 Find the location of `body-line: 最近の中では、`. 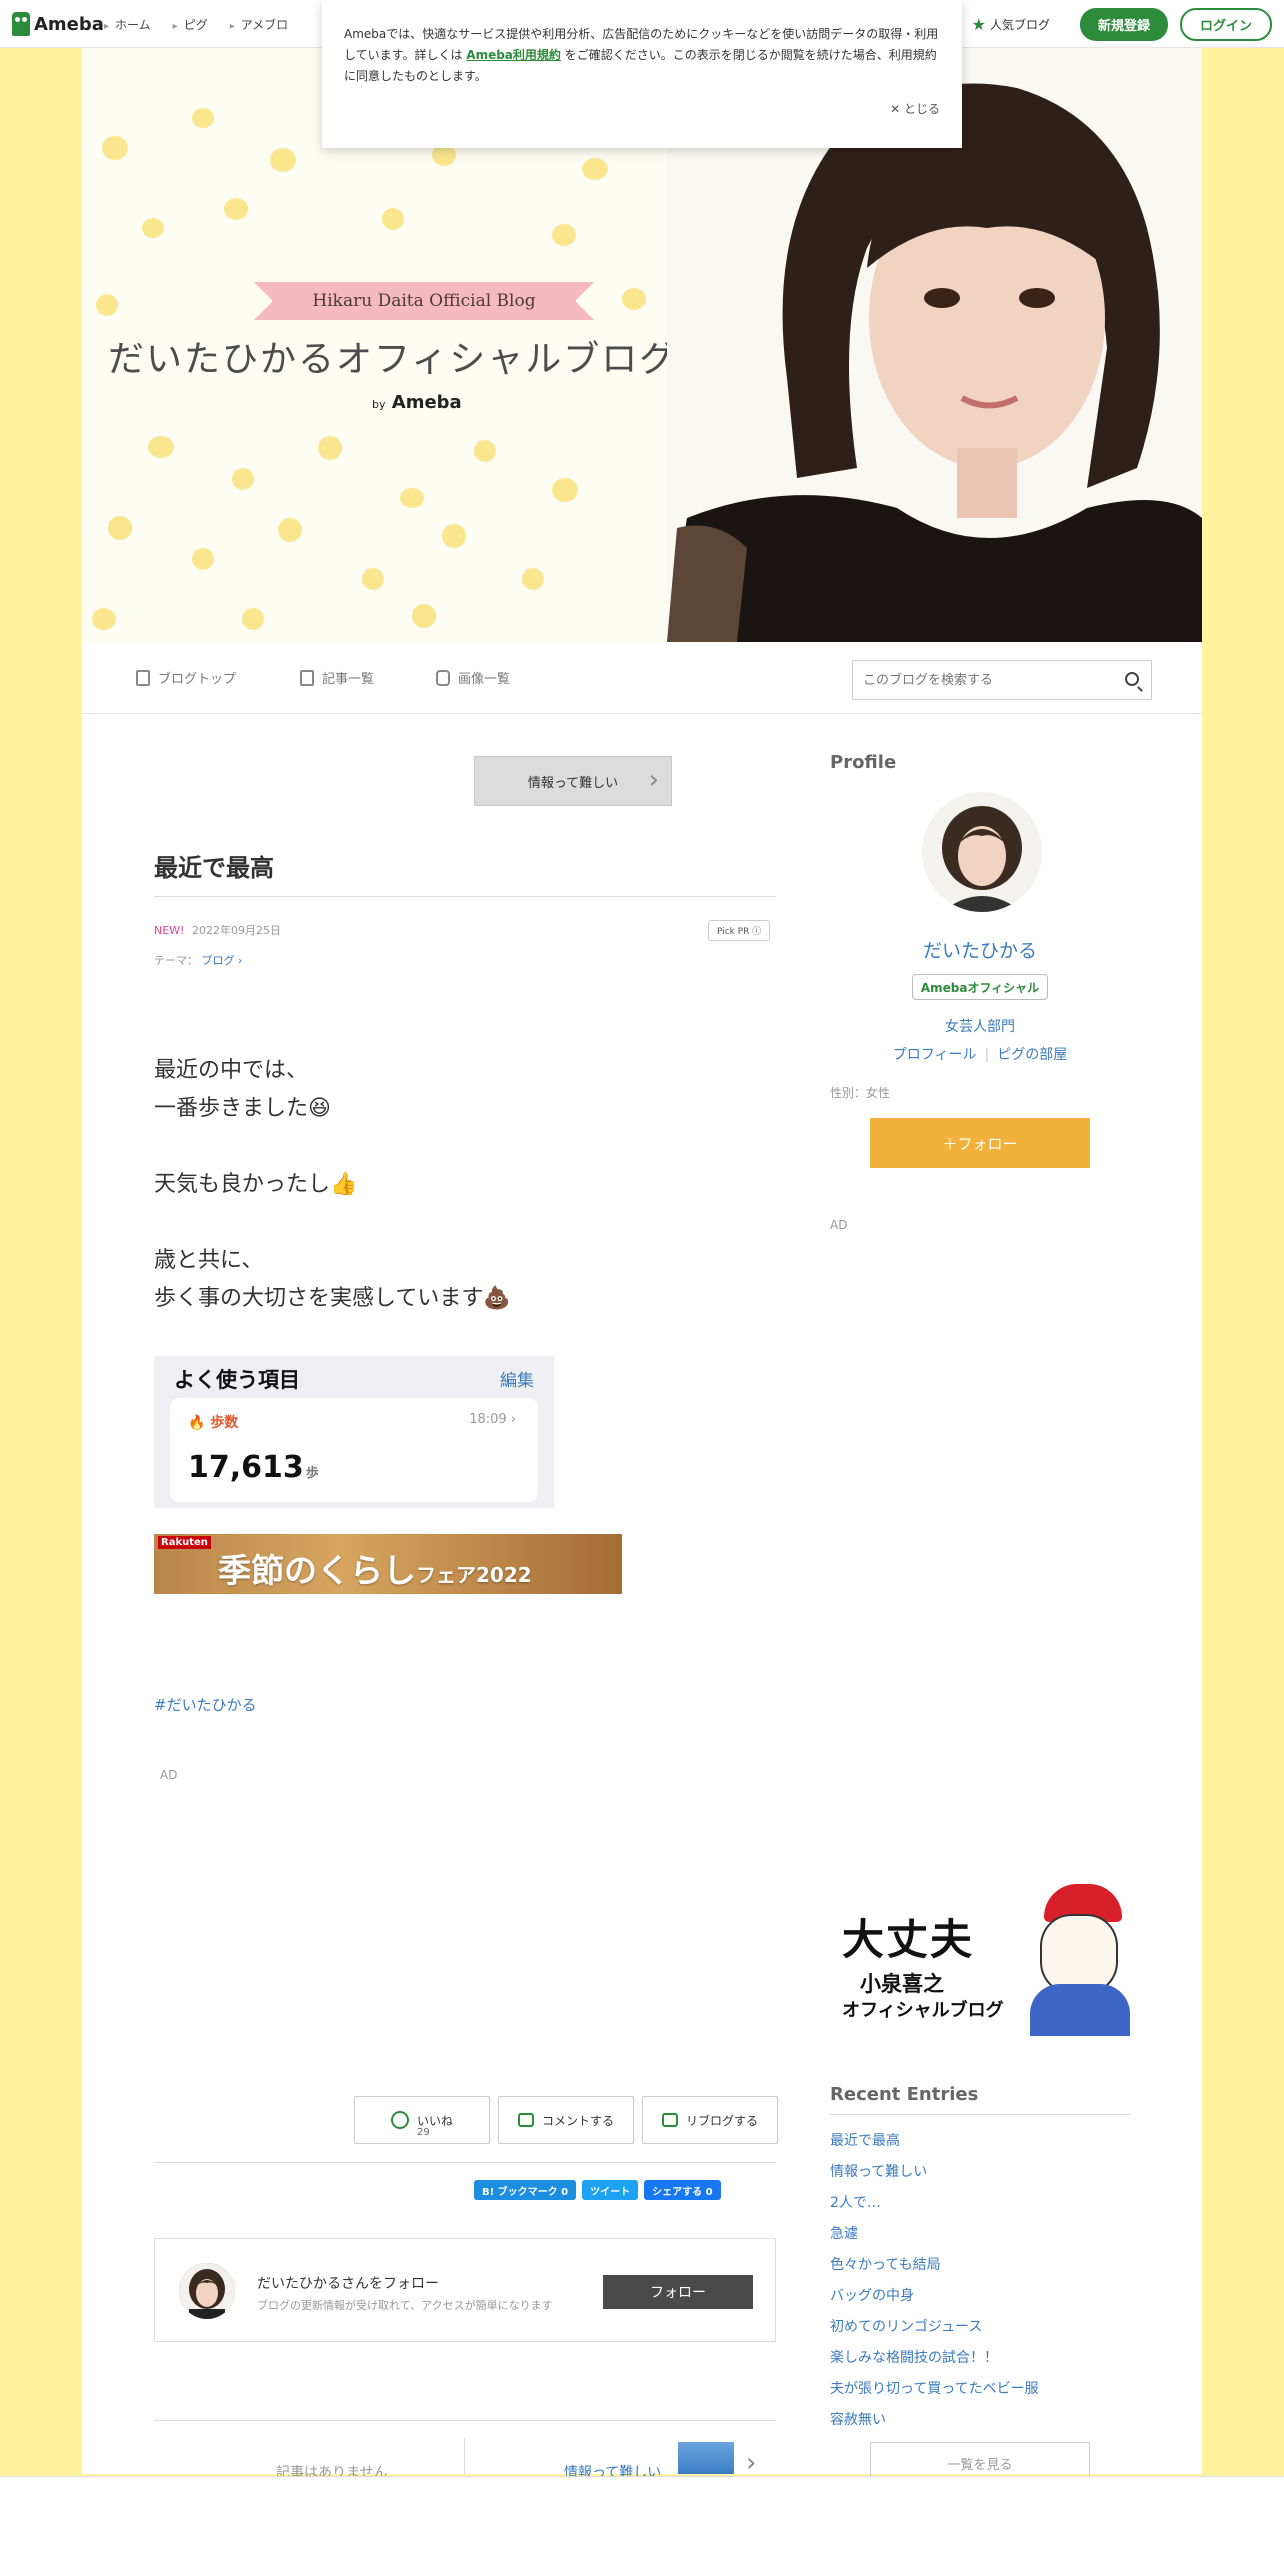

body-line: 最近の中では、 is located at coordinates (231, 1070).